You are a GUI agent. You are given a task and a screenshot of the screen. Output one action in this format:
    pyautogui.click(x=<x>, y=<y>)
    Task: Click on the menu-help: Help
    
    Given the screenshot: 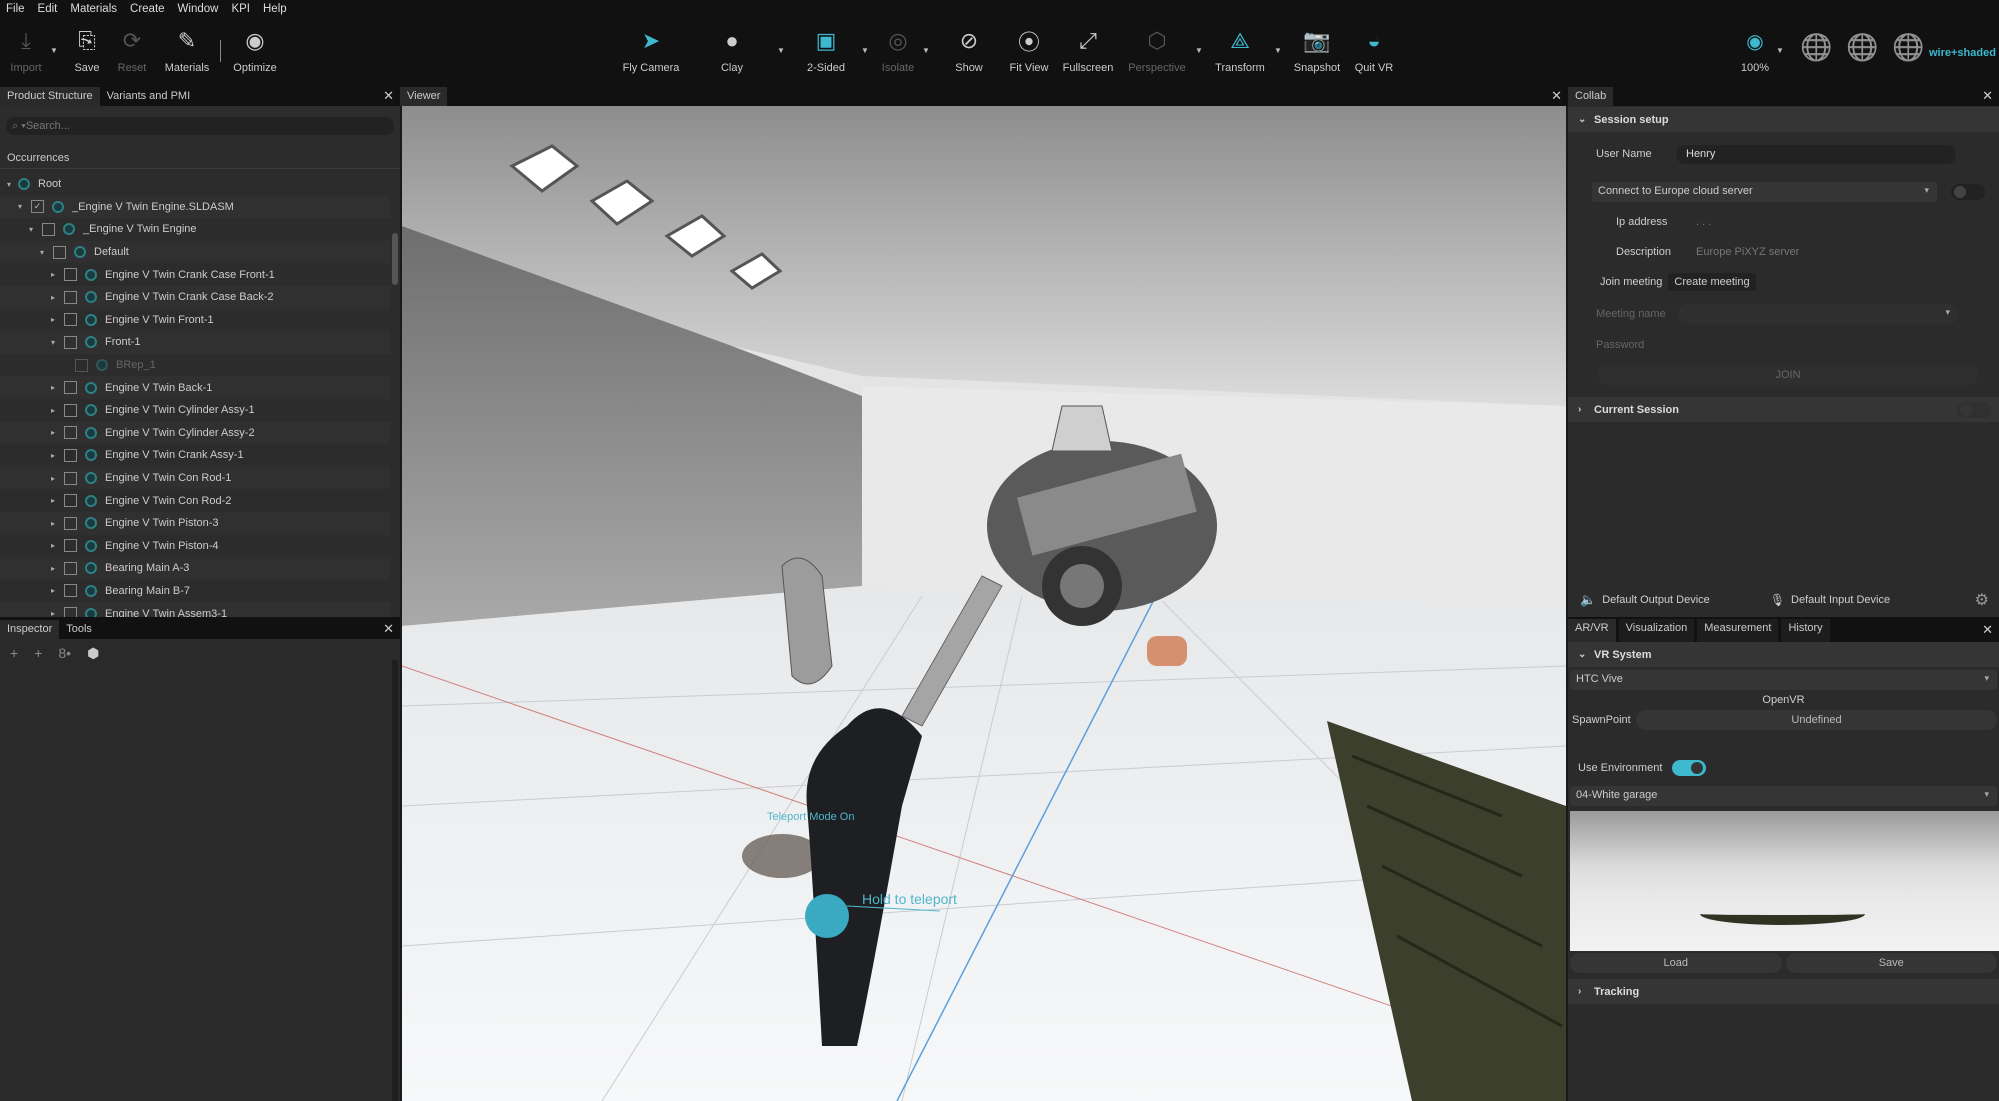 What is the action you would take?
    pyautogui.click(x=275, y=9)
    